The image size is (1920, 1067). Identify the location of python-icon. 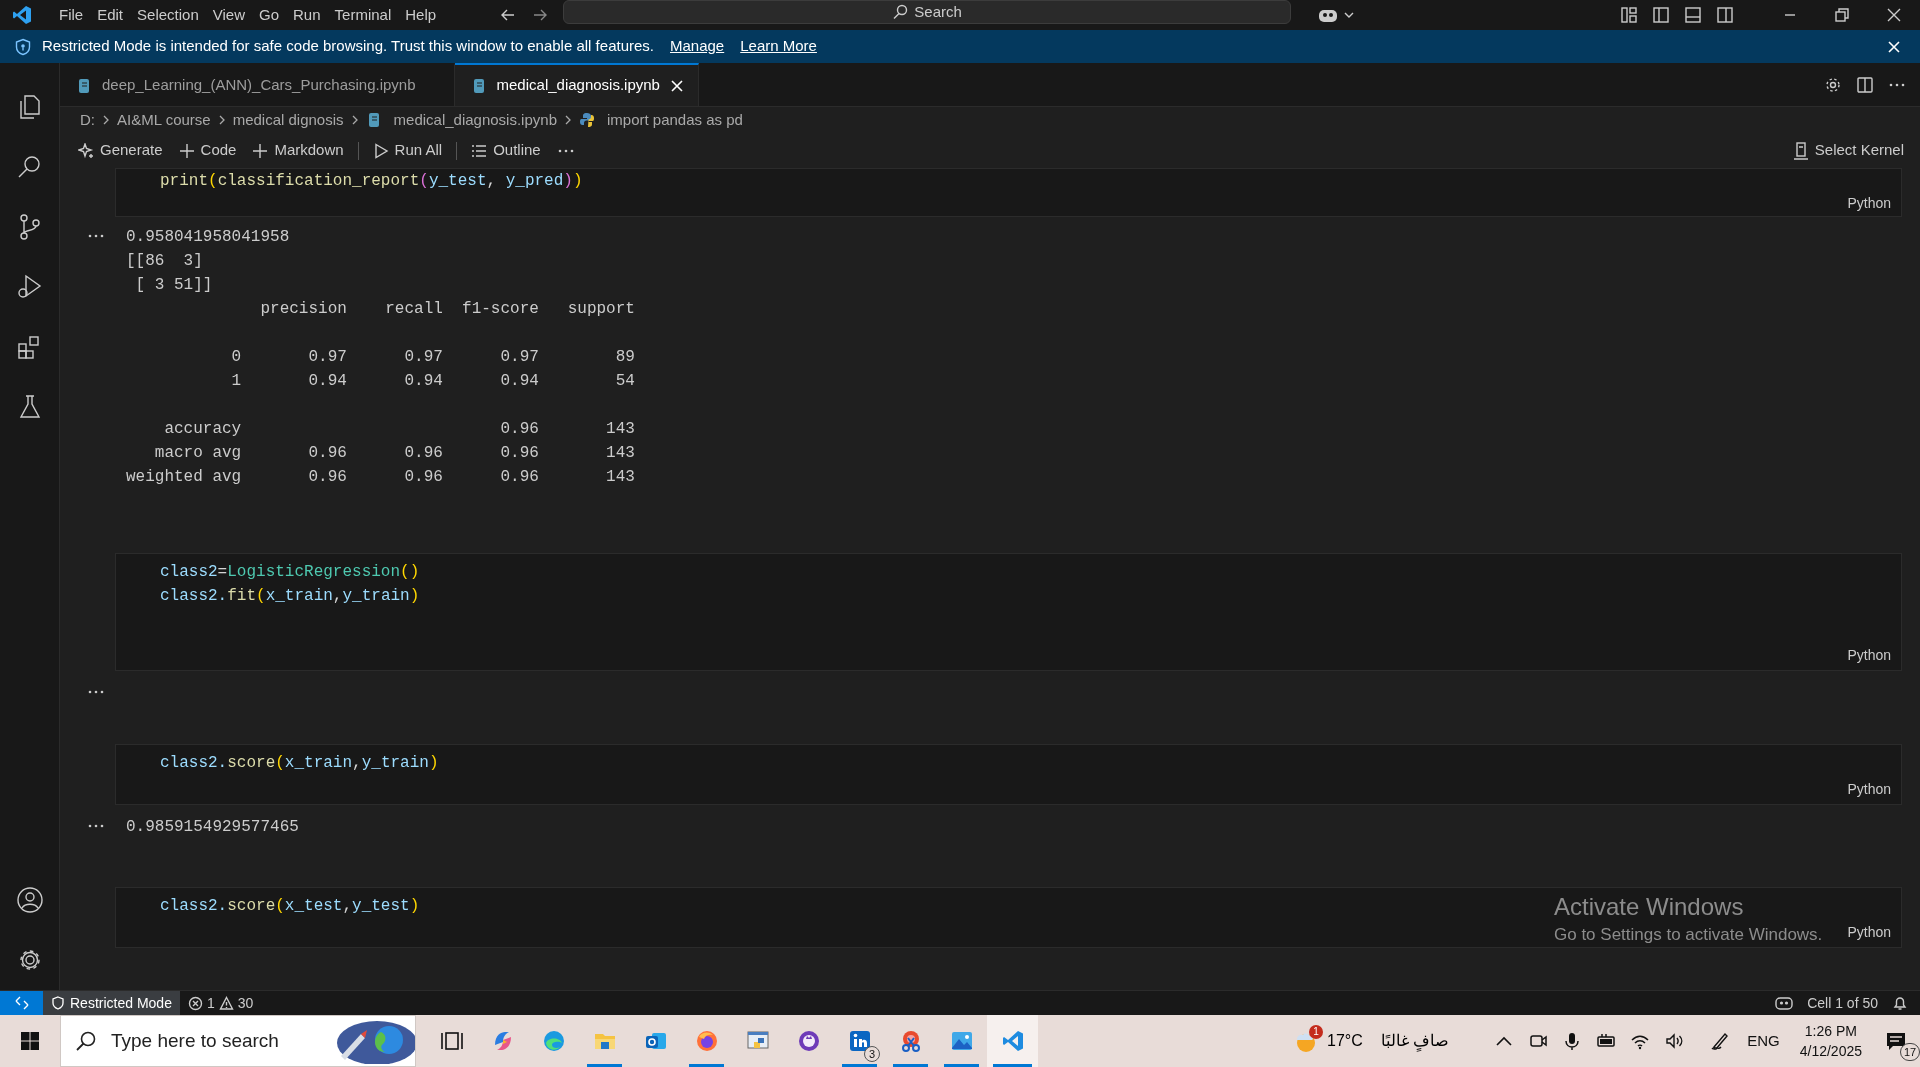
(587, 120).